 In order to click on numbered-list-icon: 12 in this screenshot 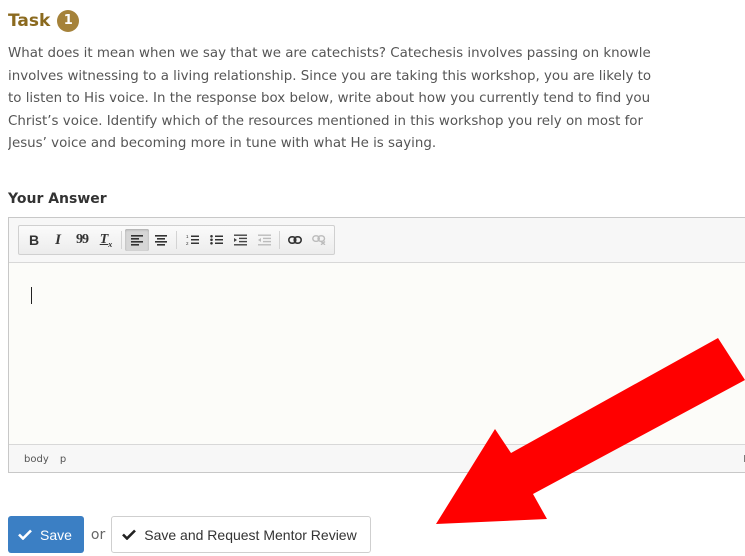, I will do `click(192, 240)`.